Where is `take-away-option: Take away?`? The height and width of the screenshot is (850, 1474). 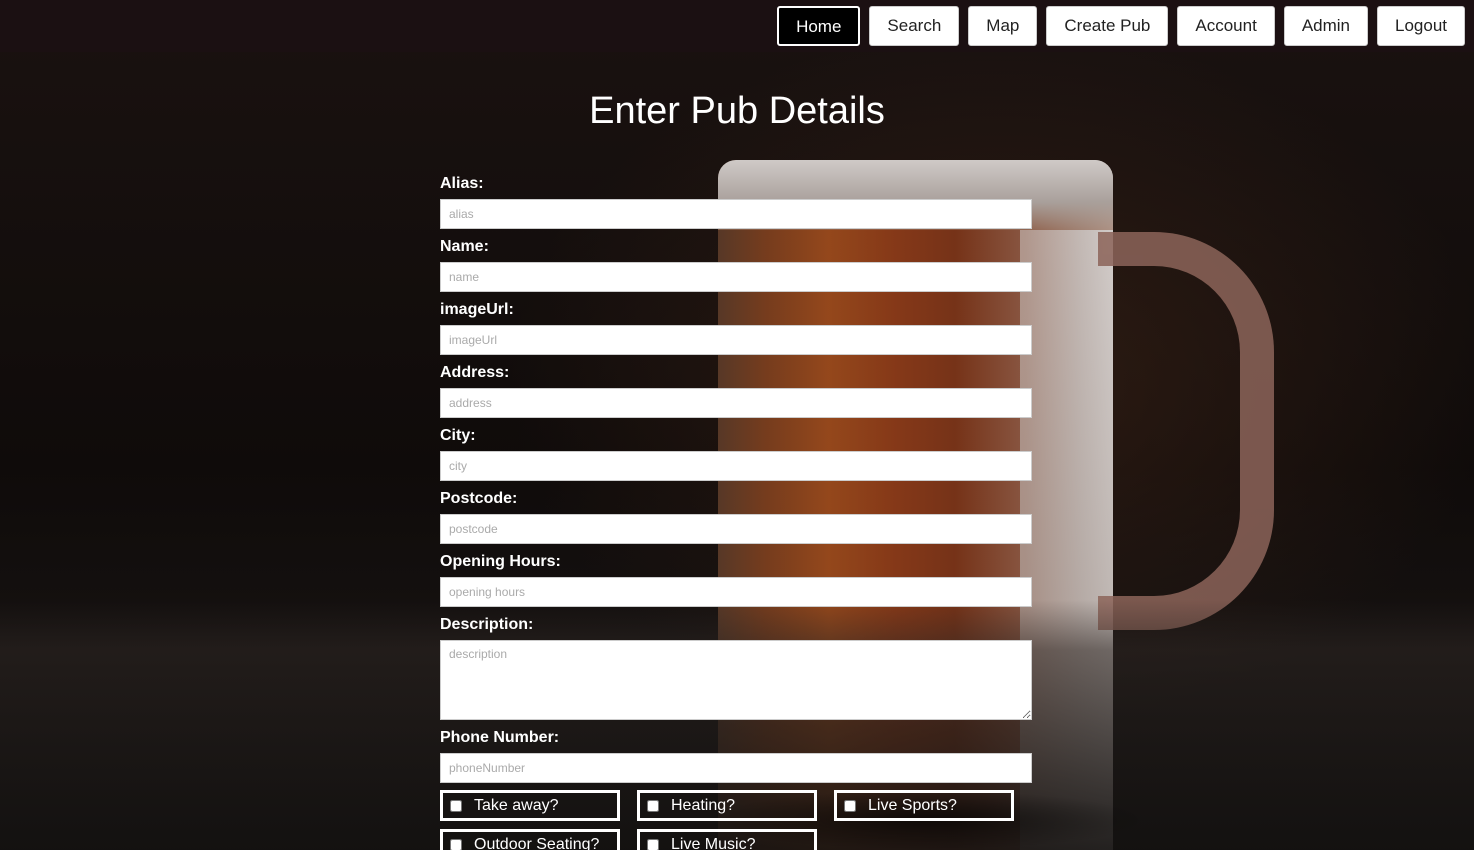 take-away-option: Take away? is located at coordinates (530, 805).